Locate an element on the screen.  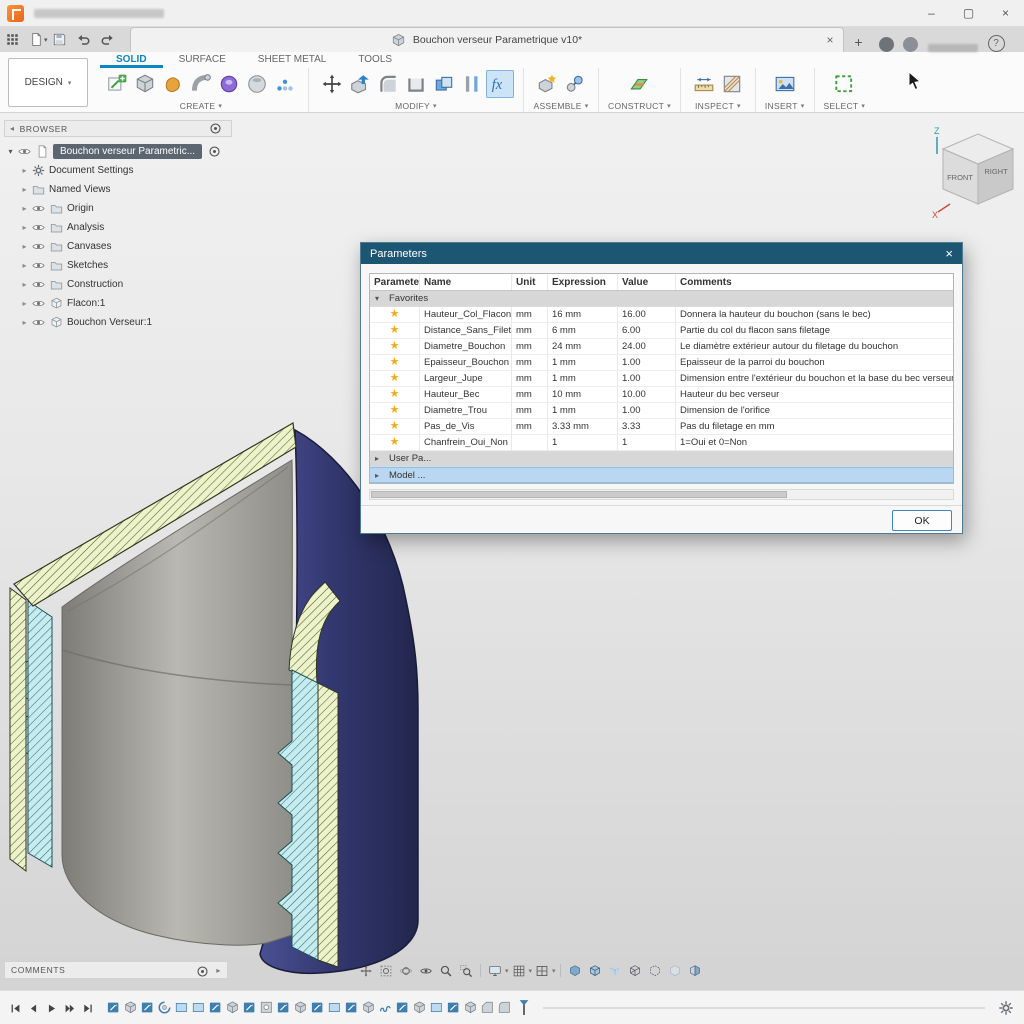
timeline-feature-fillet is located at coordinates (505, 1008).